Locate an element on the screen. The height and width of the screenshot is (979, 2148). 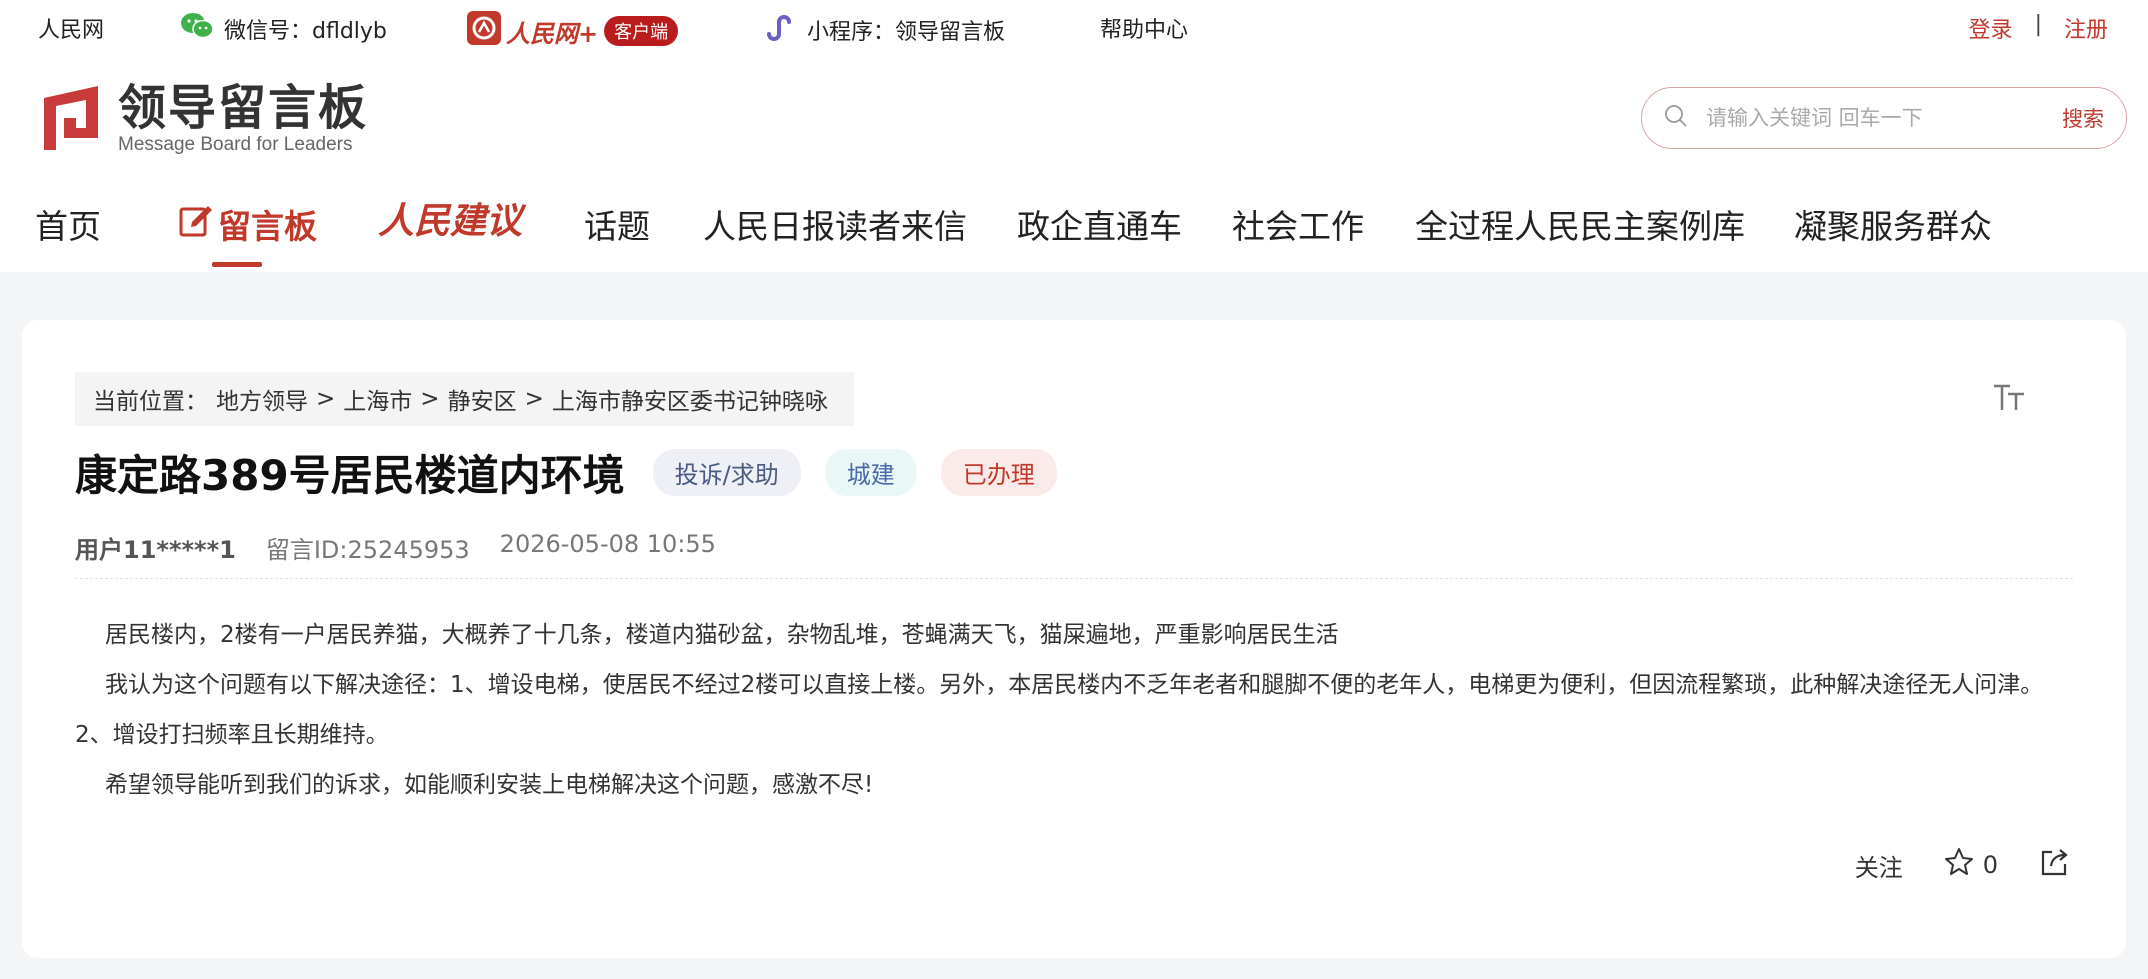
help-link: 帮助中心 is located at coordinates (1144, 28).